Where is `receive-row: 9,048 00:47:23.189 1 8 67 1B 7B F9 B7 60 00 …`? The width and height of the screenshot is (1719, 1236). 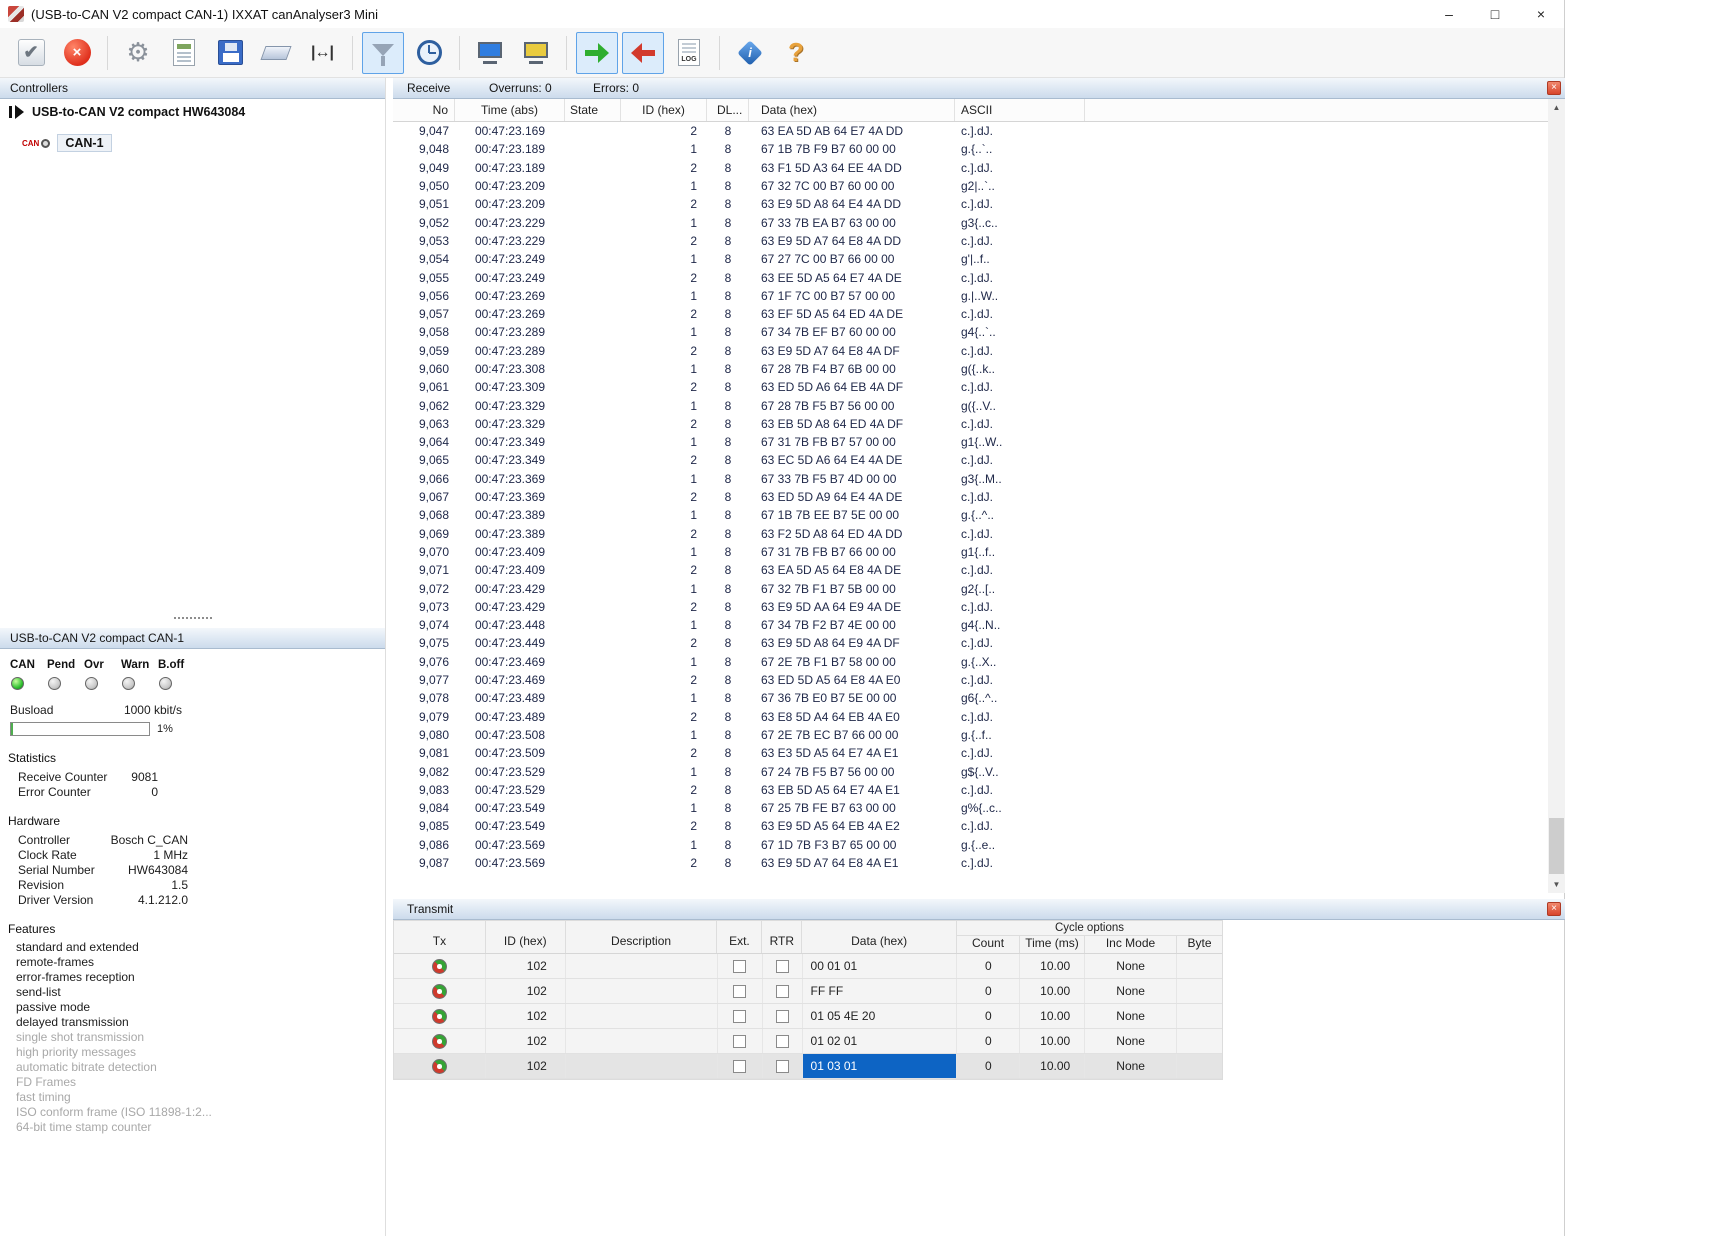 receive-row: 9,048 00:47:23.189 1 8 67 1B 7B F9 B7 60 00 … is located at coordinates (979, 149).